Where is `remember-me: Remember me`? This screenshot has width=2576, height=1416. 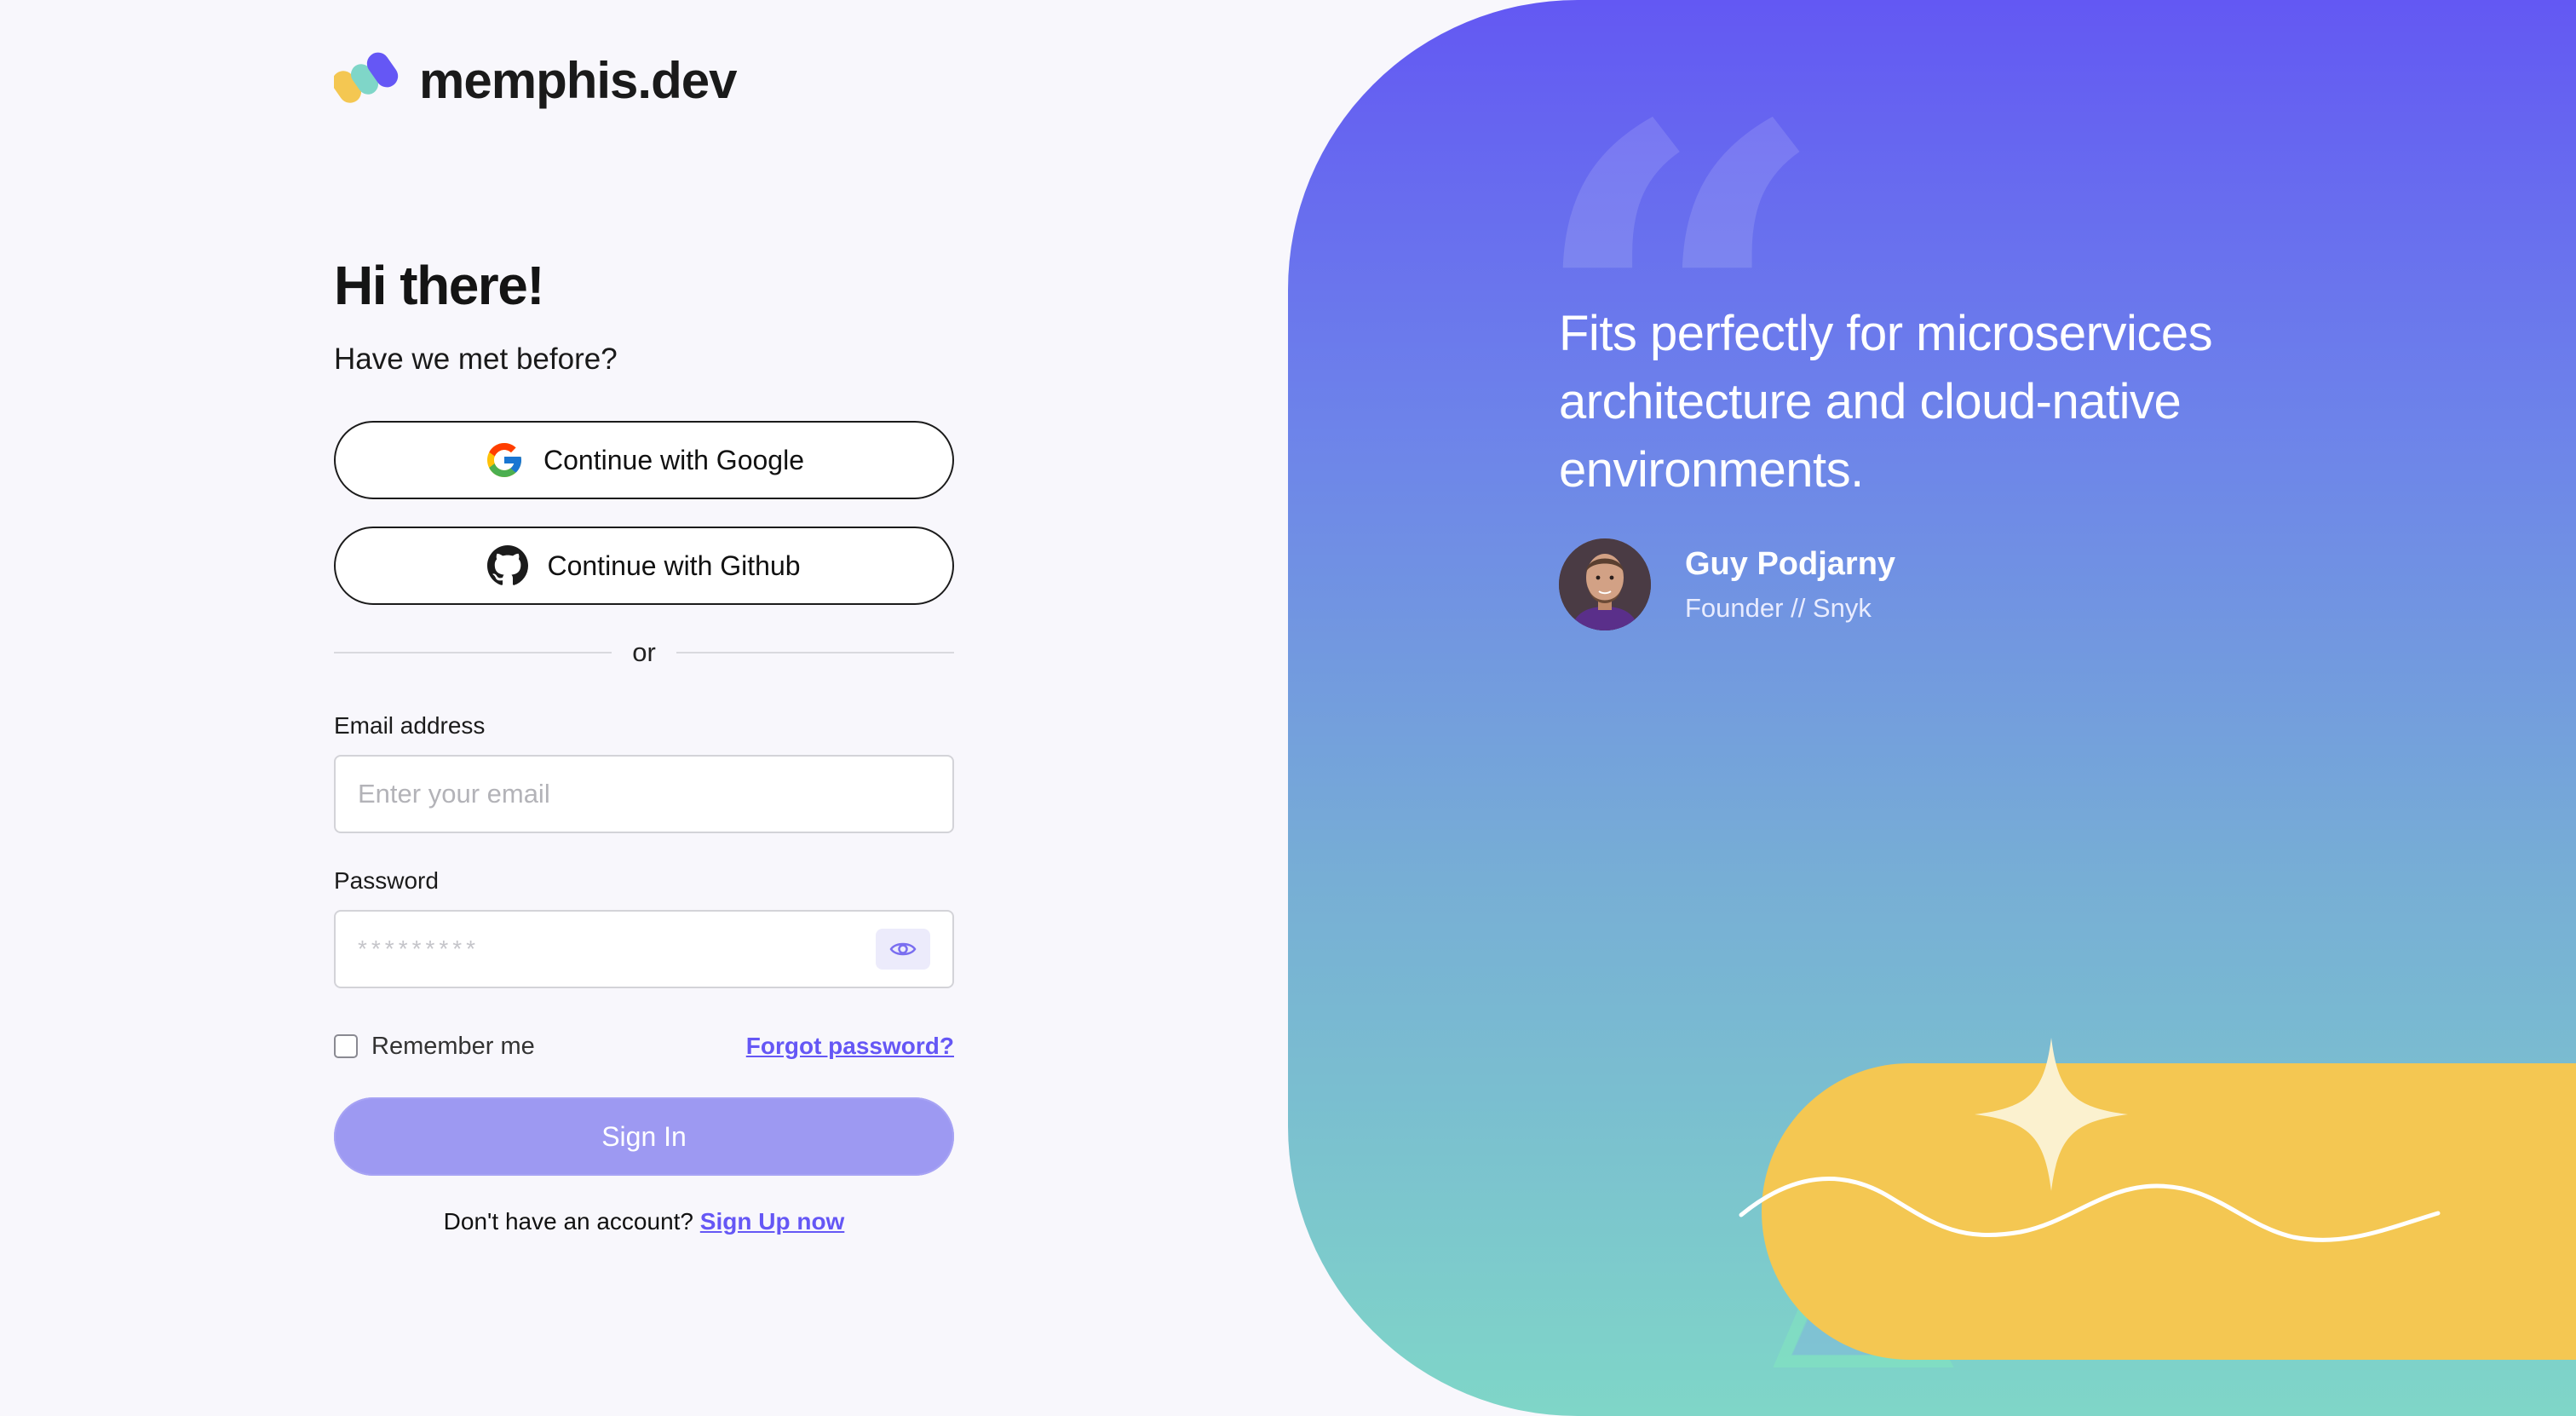
remember-me: Remember me is located at coordinates (434, 1047).